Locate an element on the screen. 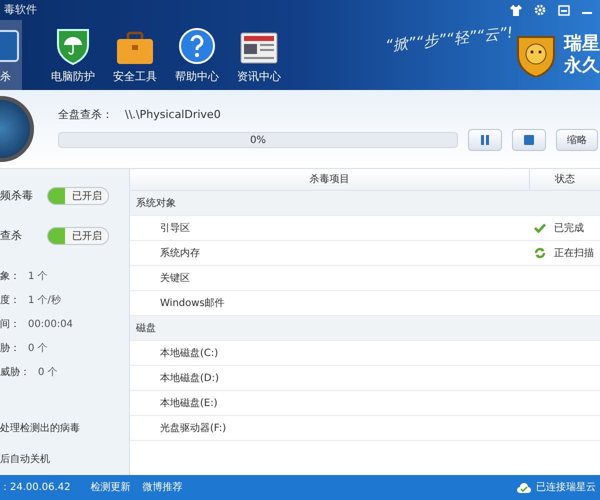 This screenshot has width=600, height=500. item-label: 本地磁盘(C:) is located at coordinates (189, 353).